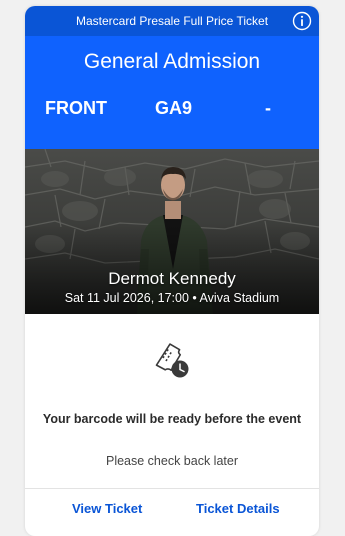 Image resolution: width=345 pixels, height=536 pixels. I want to click on ticket-tier-bar: Mastercard Presale Full Price Ticket, so click(172, 21).